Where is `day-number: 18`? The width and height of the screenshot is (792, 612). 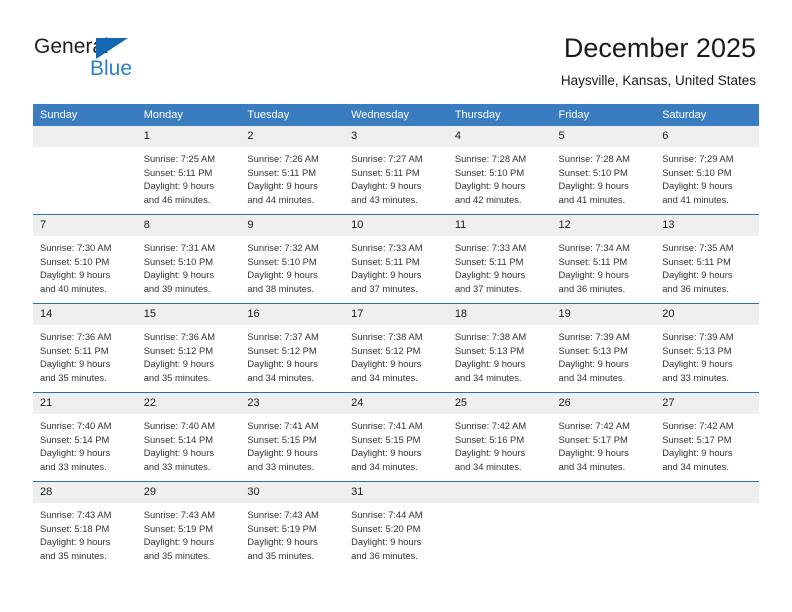
day-number: 18 is located at coordinates (499, 314).